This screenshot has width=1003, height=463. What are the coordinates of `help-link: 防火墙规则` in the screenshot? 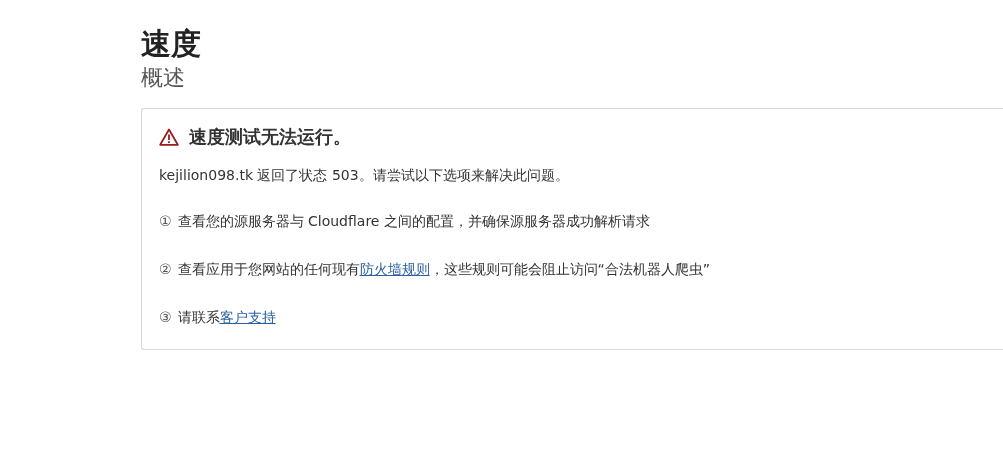 It's located at (394, 269).